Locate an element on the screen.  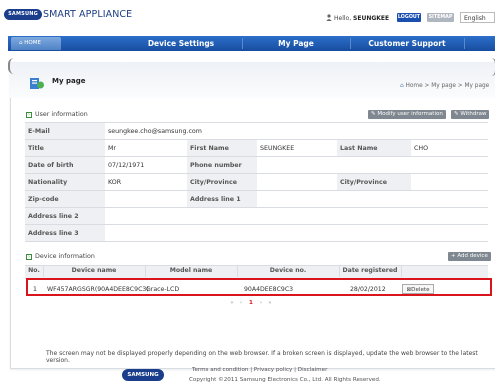
table-row: Date of birth 07/12/1971 Phone number is located at coordinates (257, 165).